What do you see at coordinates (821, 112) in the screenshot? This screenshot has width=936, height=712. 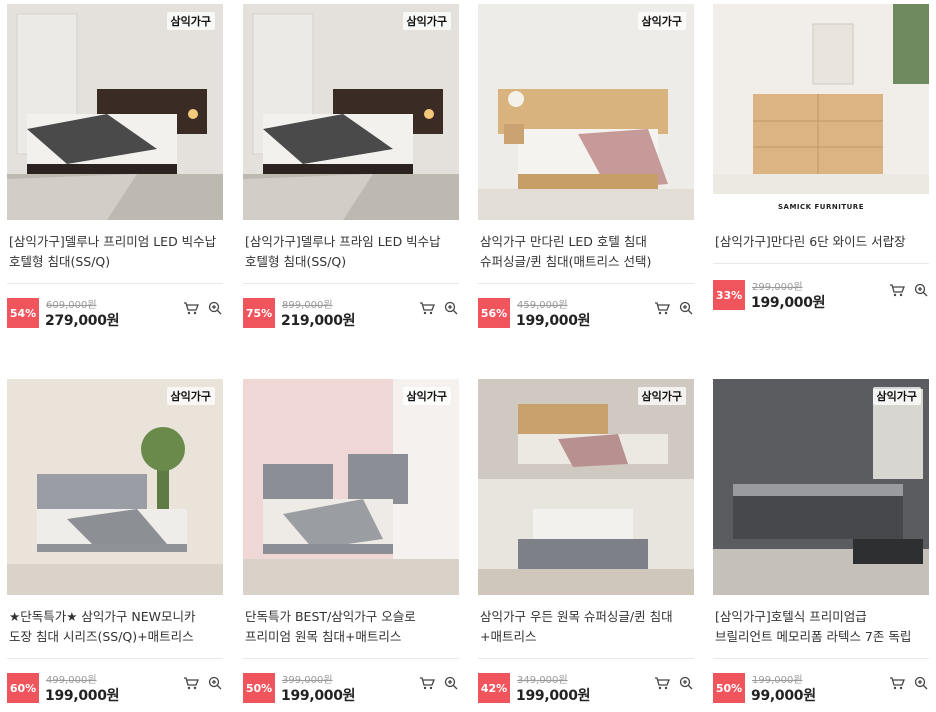 I see `product-image: SAMICK FURNITURE` at bounding box center [821, 112].